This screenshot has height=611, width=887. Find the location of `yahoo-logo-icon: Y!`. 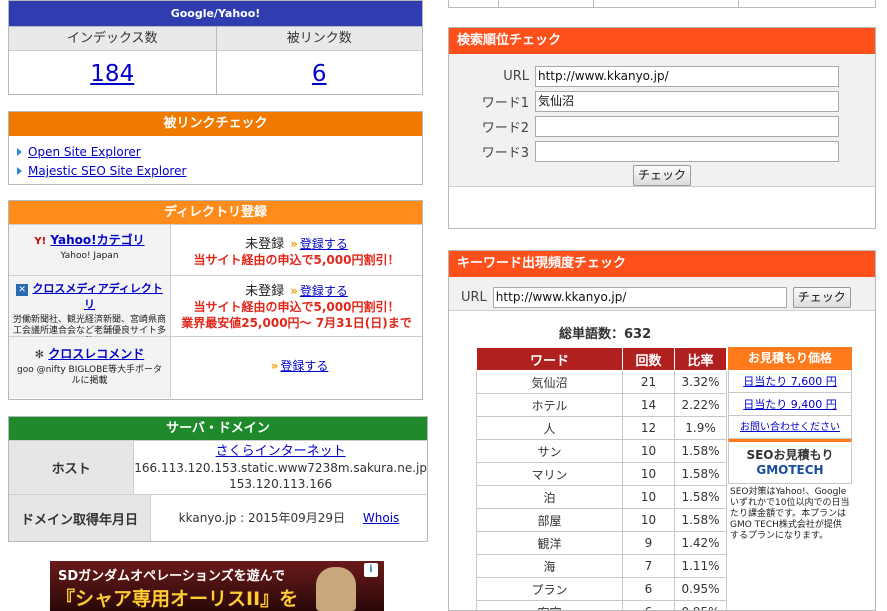

yahoo-logo-icon: Y! is located at coordinates (40, 241).